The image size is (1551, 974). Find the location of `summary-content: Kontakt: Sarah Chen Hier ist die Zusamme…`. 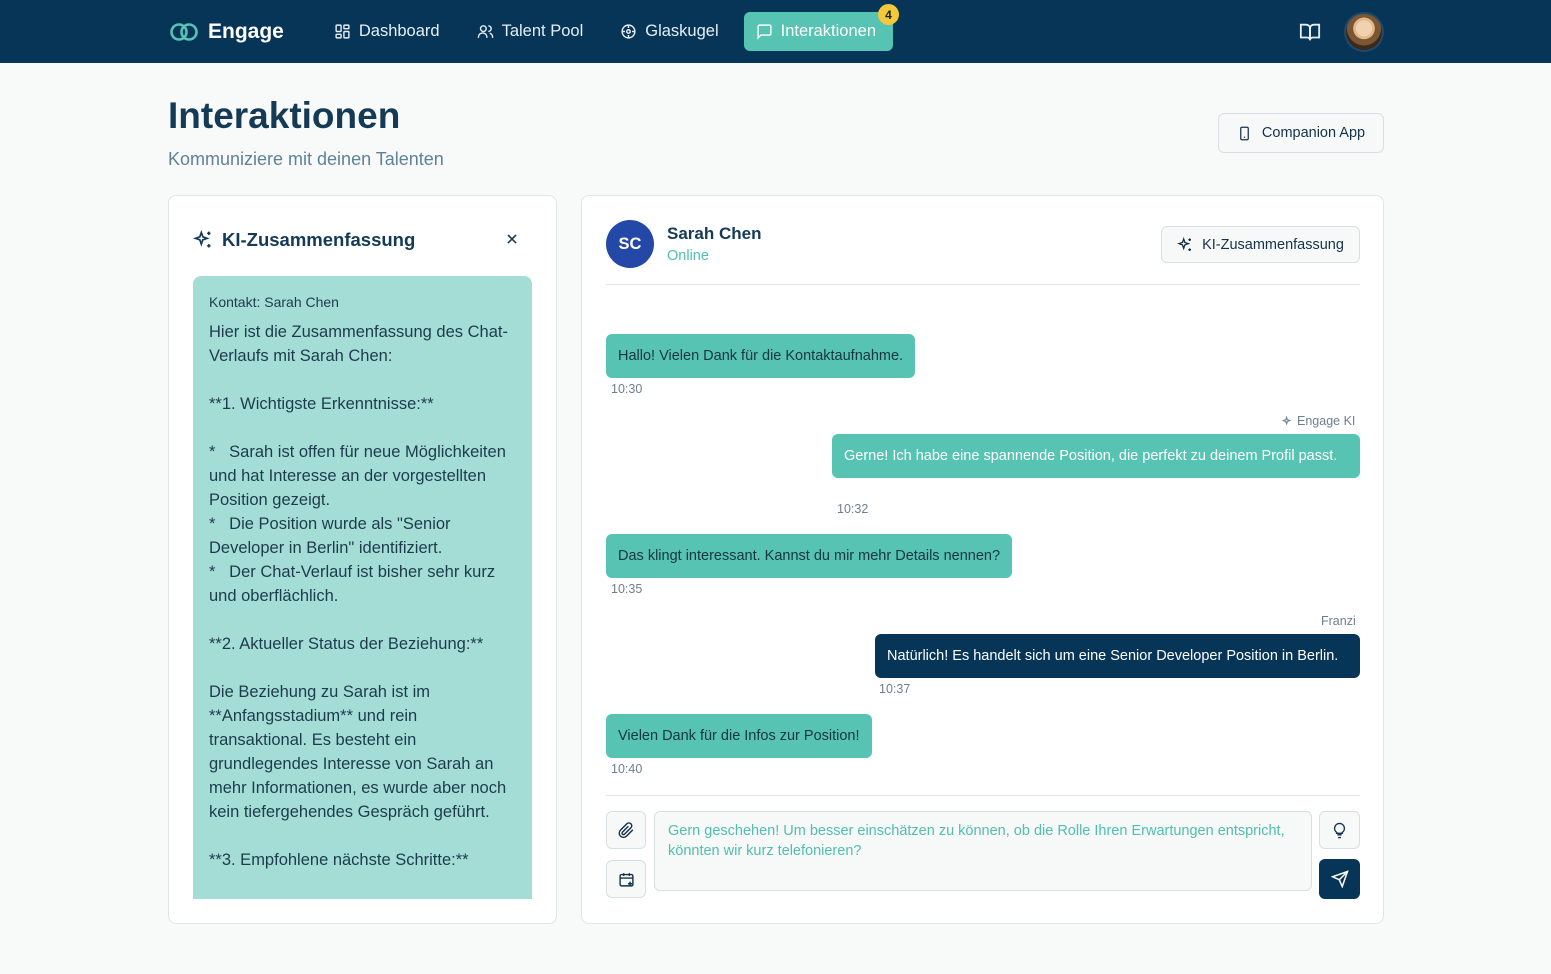

summary-content: Kontakt: Sarah Chen Hier ist die Zusamme… is located at coordinates (362, 587).